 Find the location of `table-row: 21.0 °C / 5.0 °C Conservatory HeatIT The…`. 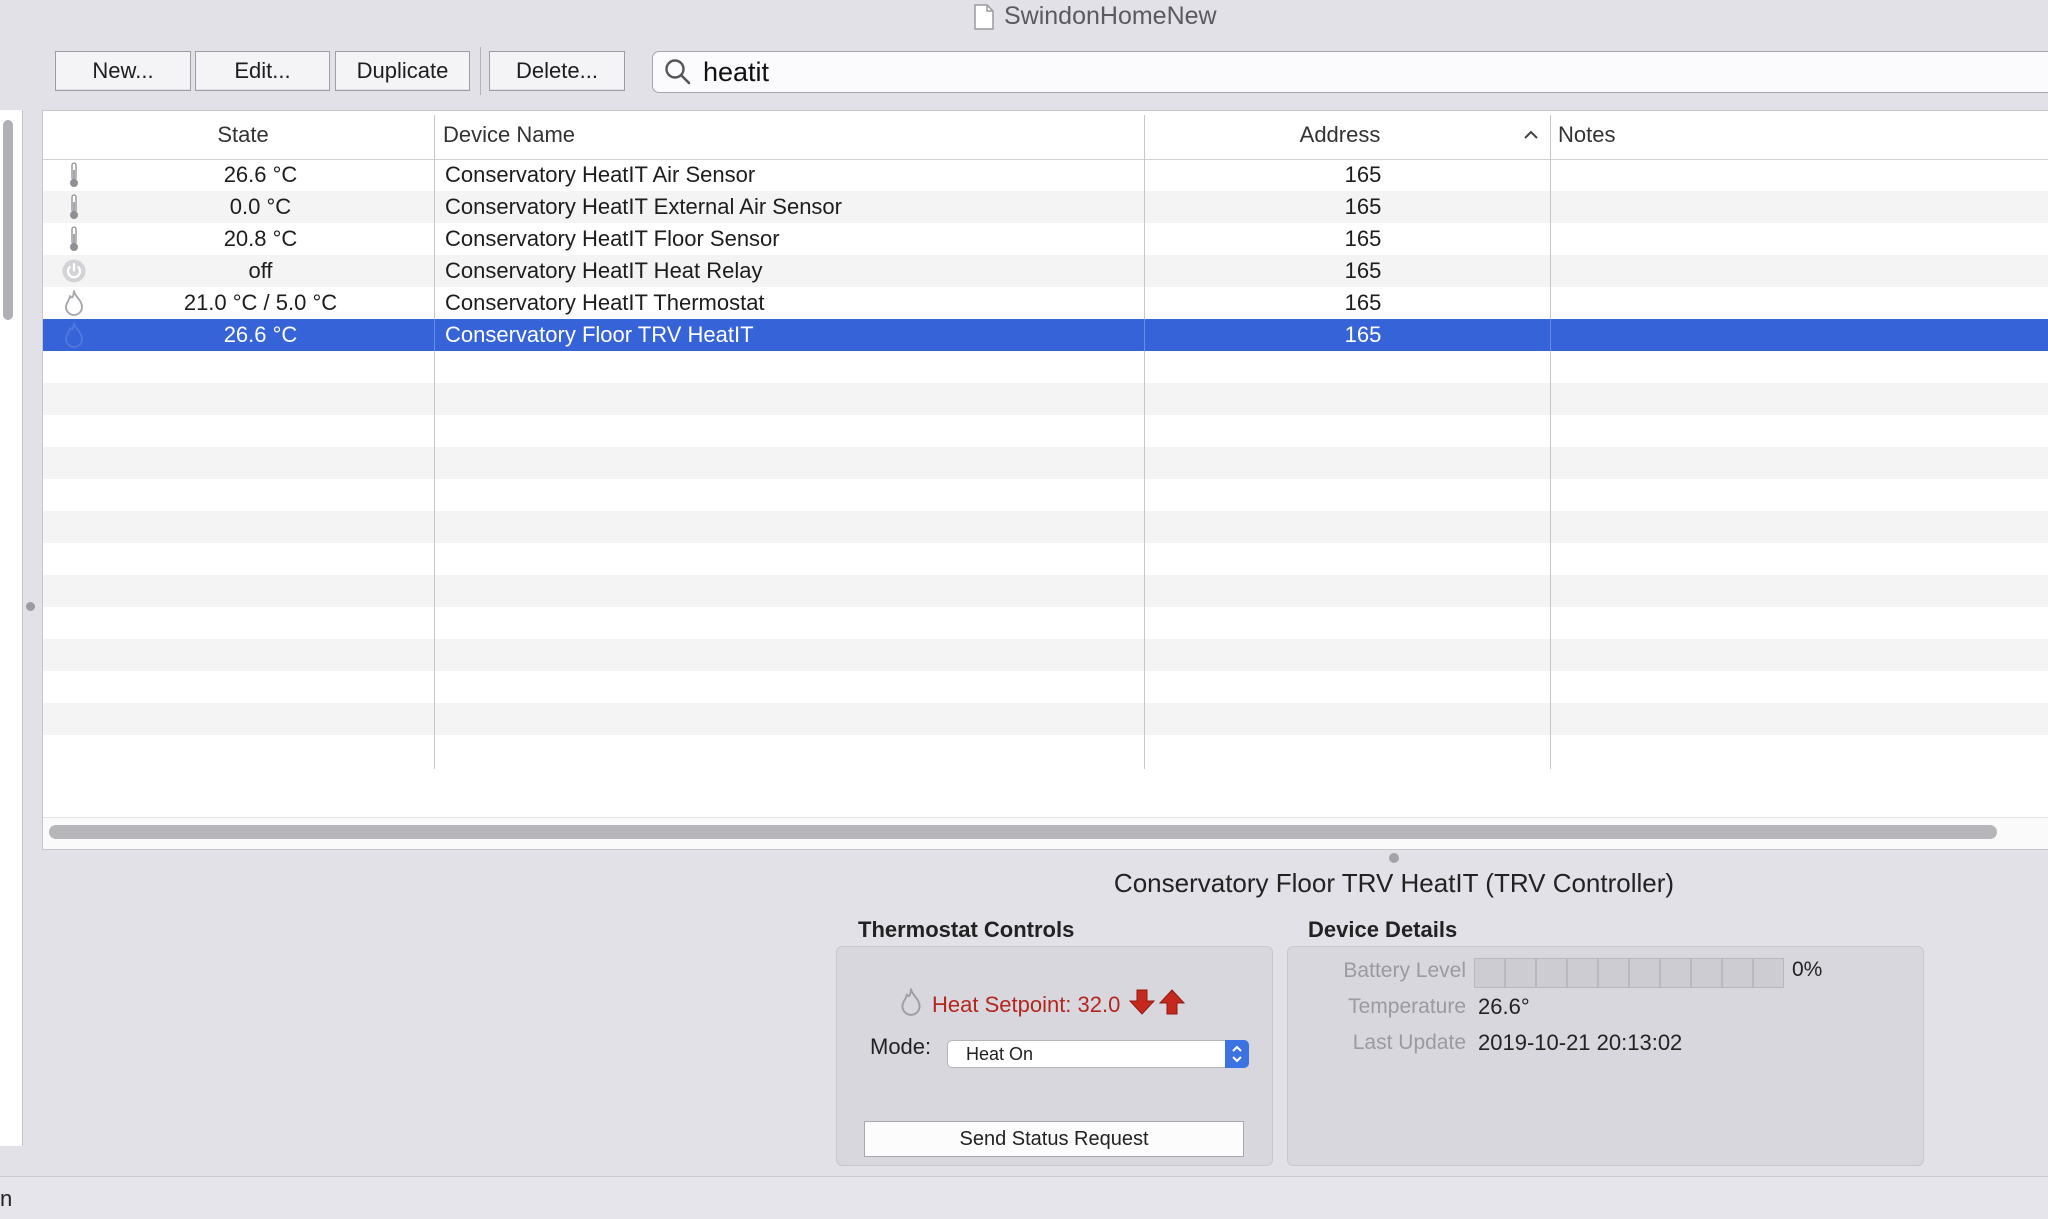

table-row: 21.0 °C / 5.0 °C Conservatory HeatIT The… is located at coordinates (1045, 303).